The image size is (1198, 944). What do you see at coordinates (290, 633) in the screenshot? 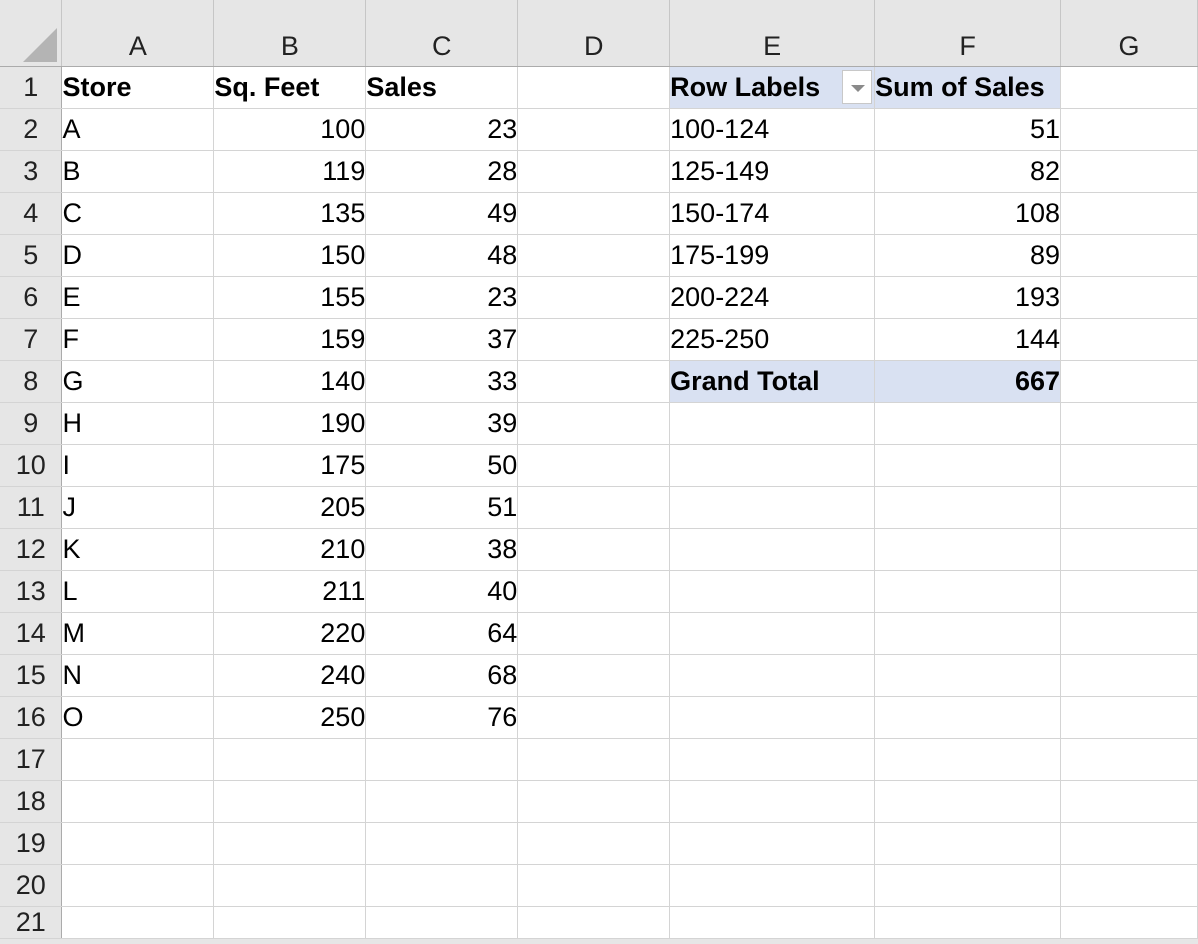
I see `sq-feet-cell: 220` at bounding box center [290, 633].